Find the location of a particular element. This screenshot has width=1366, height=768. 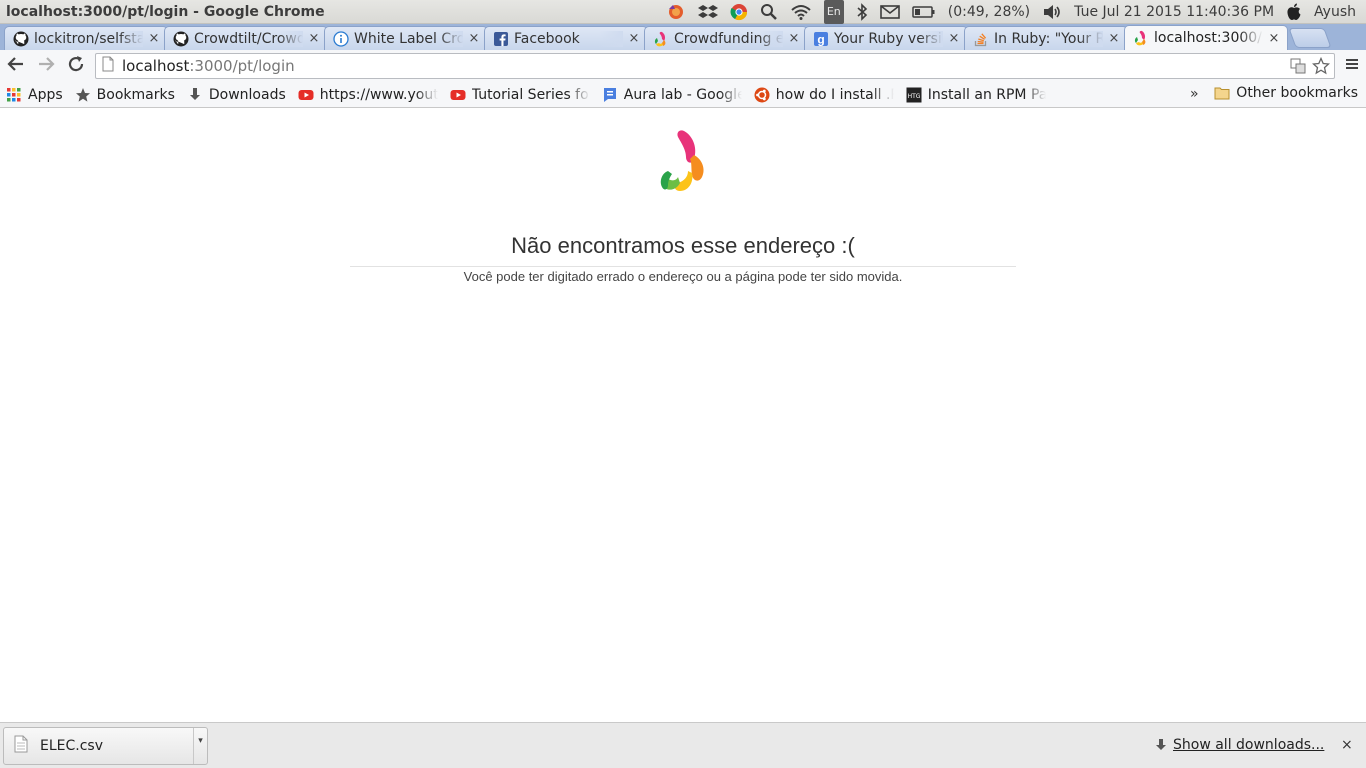

bookmark-item: Tutorial Series for is located at coordinates (520, 94).